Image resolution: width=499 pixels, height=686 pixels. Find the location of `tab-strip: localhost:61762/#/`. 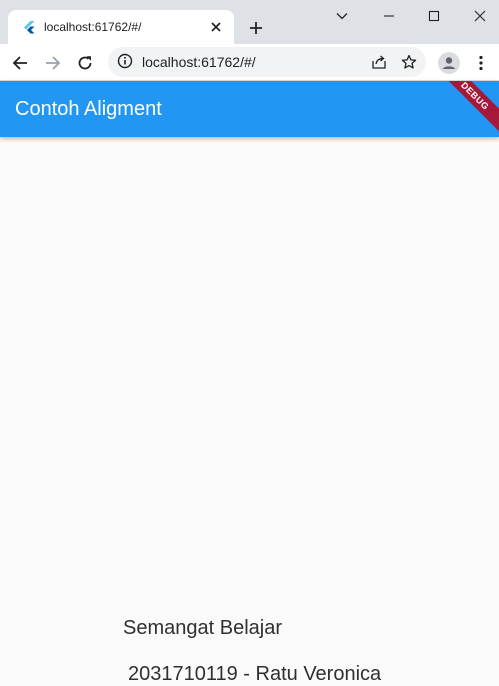

tab-strip: localhost:61762/#/ is located at coordinates (249, 22).